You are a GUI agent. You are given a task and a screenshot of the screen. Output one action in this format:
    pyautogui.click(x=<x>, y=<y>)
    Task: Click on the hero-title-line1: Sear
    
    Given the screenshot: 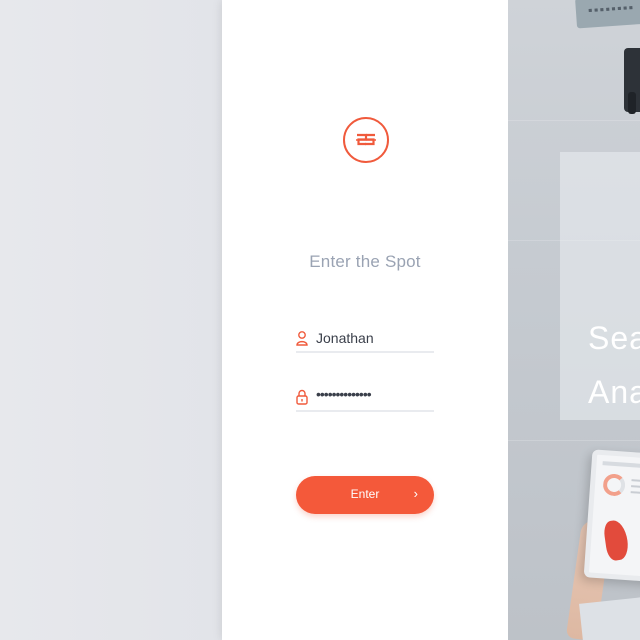 What is the action you would take?
    pyautogui.click(x=614, y=338)
    